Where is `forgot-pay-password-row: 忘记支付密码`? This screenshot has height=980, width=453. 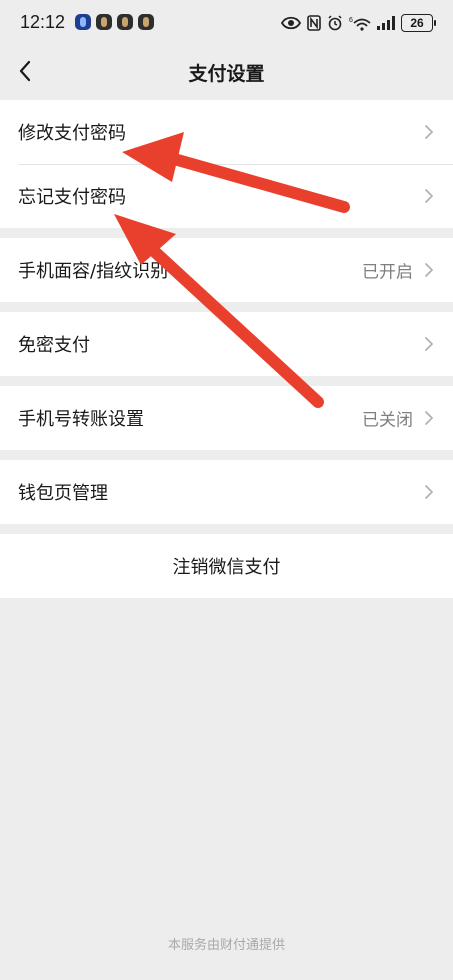
forgot-pay-password-row: 忘记支付密码 is located at coordinates (226, 196).